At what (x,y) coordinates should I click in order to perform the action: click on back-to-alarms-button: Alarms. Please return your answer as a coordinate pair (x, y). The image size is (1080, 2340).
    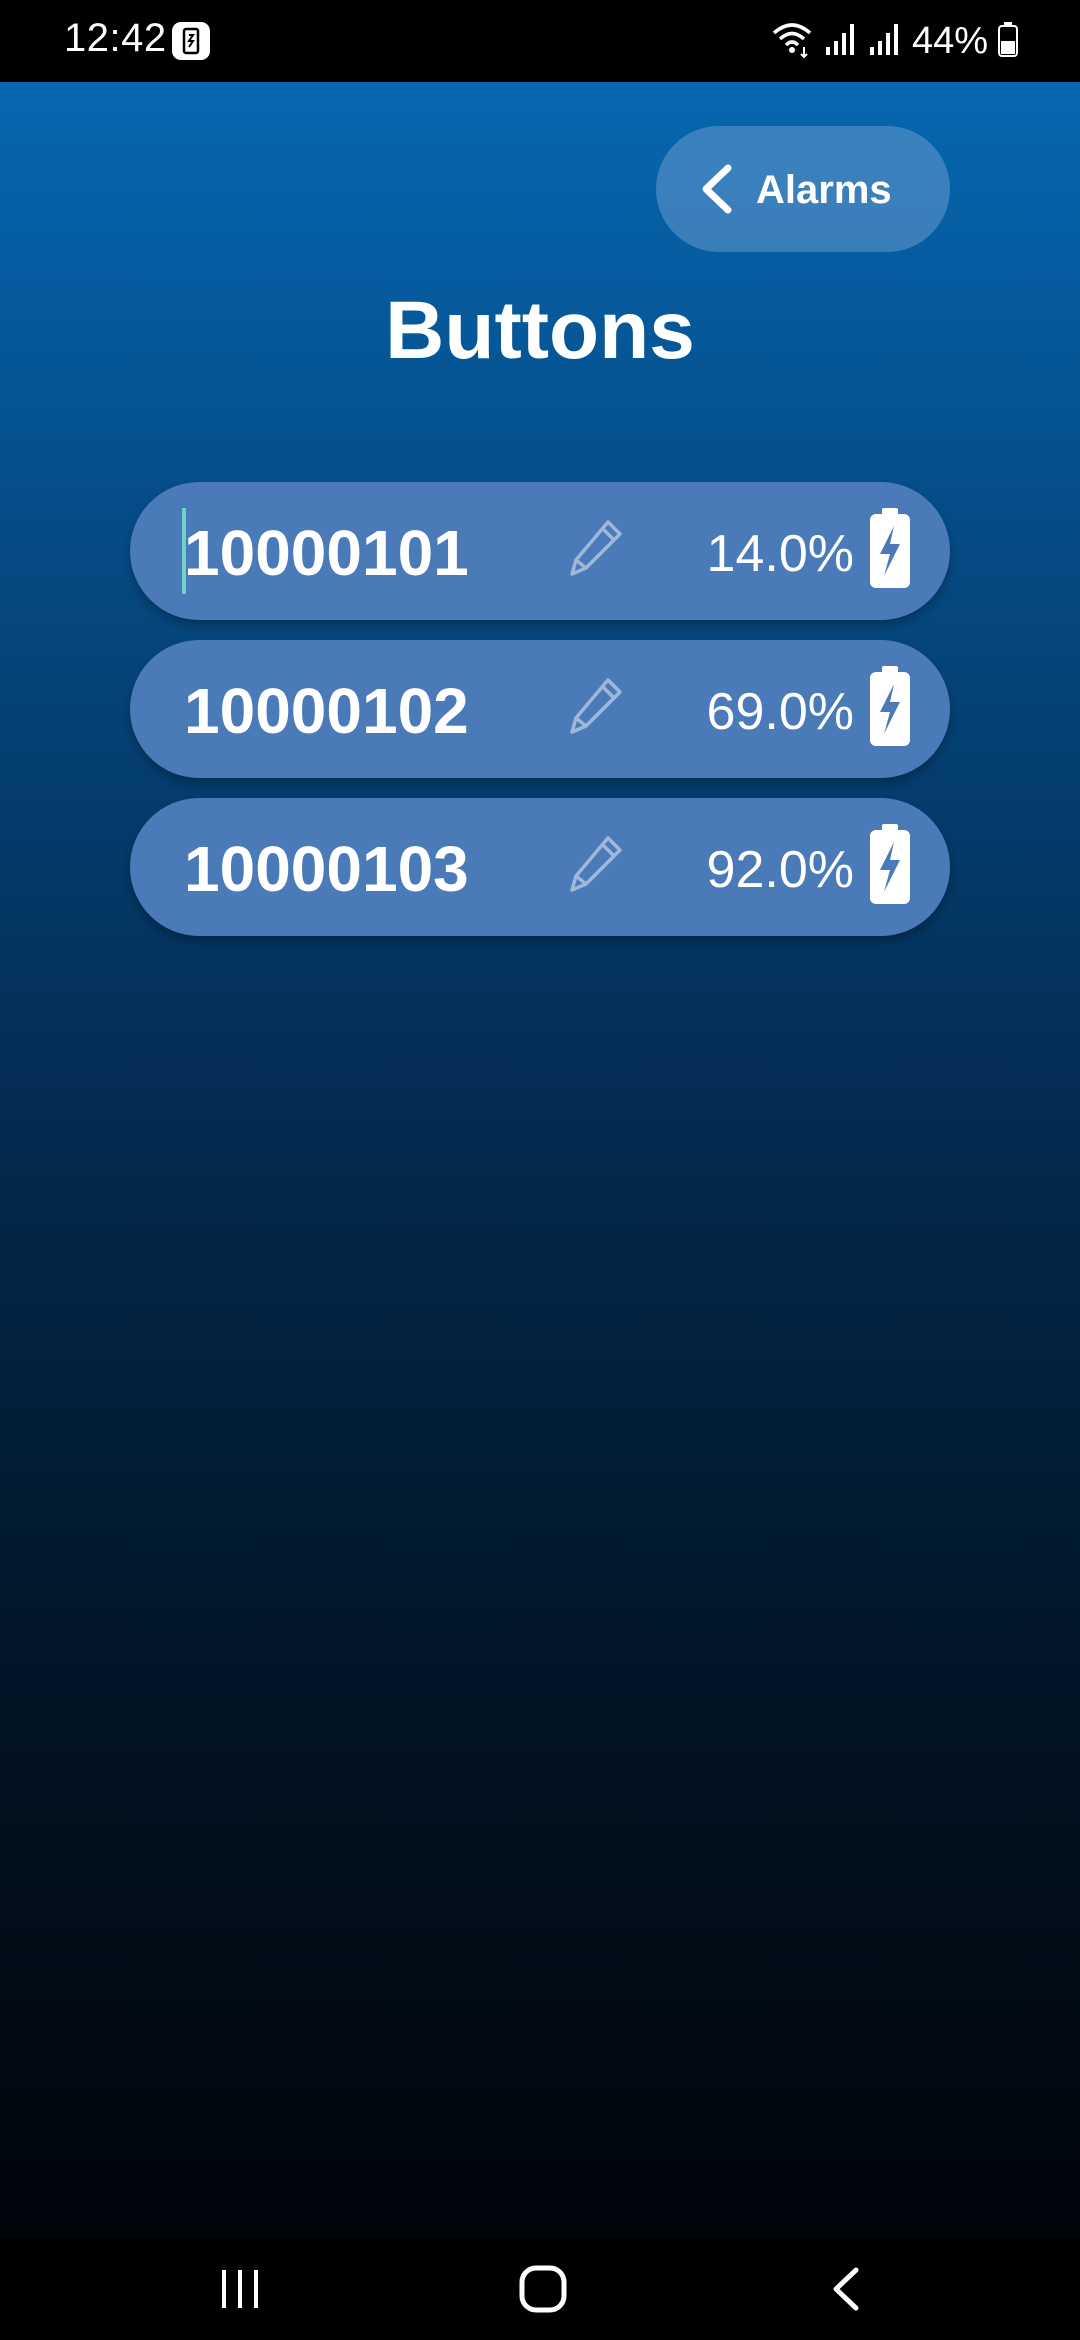
    Looking at the image, I should click on (803, 189).